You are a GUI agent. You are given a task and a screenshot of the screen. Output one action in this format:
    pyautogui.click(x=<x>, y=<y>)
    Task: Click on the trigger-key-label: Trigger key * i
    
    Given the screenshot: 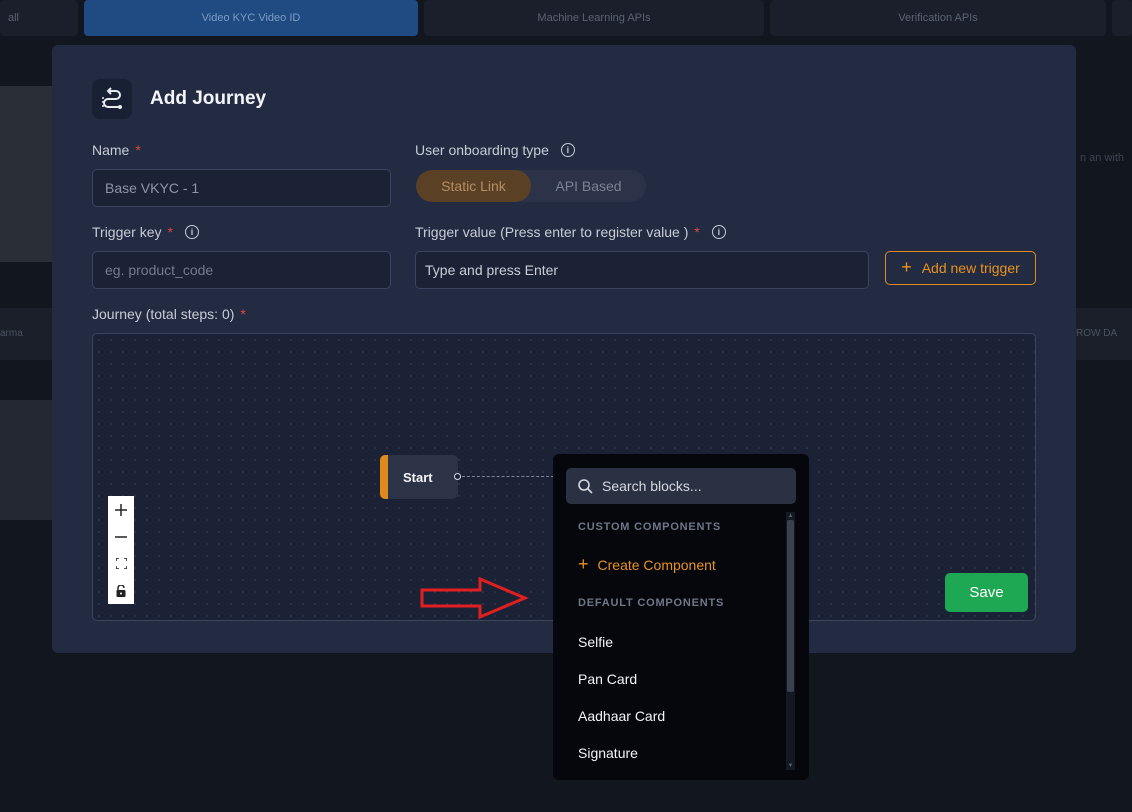 What is the action you would take?
    pyautogui.click(x=145, y=232)
    